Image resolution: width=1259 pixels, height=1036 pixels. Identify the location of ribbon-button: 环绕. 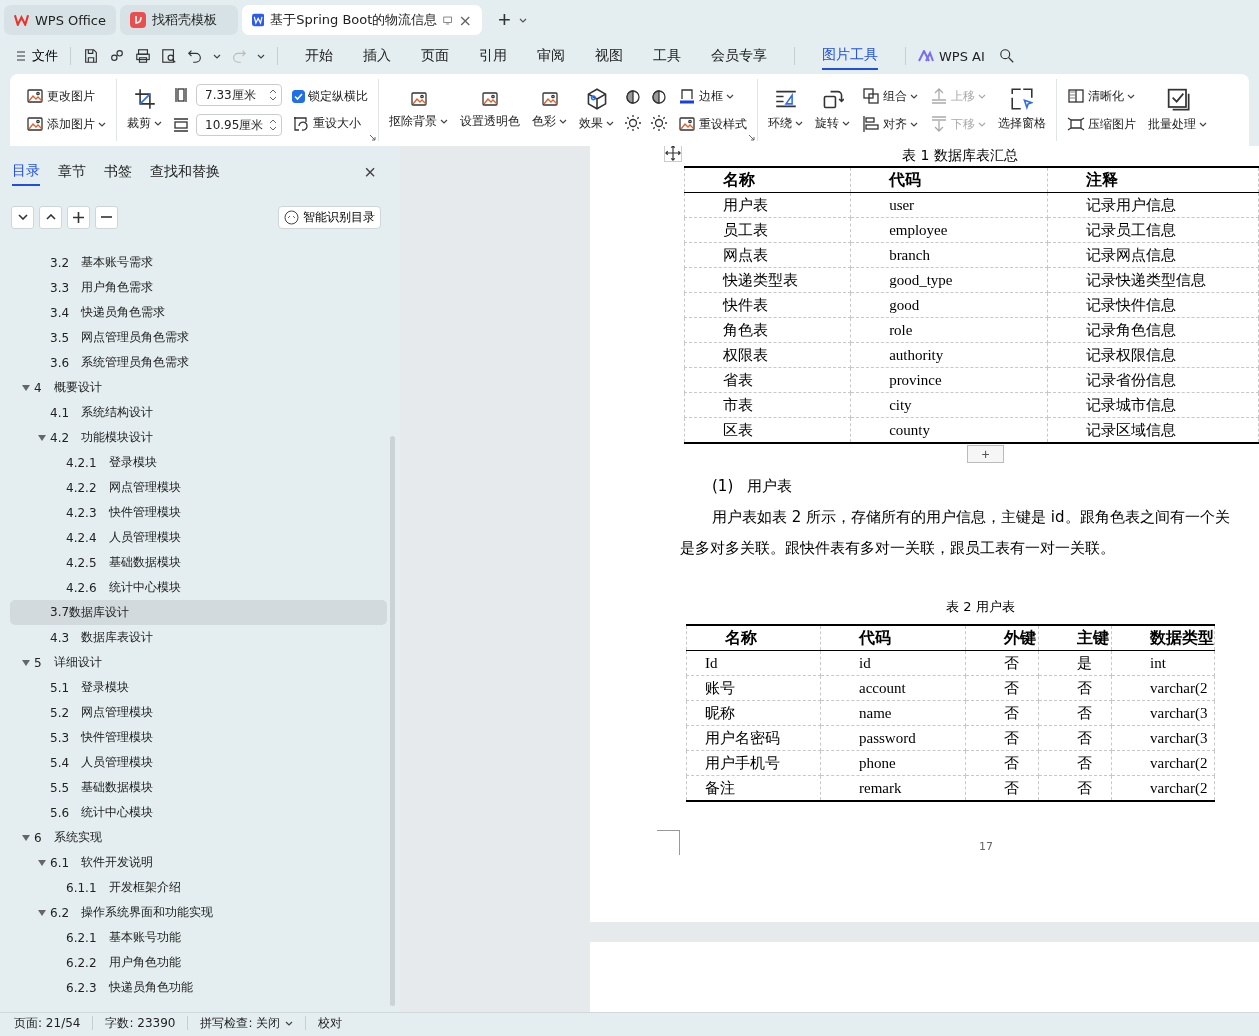
(785, 110).